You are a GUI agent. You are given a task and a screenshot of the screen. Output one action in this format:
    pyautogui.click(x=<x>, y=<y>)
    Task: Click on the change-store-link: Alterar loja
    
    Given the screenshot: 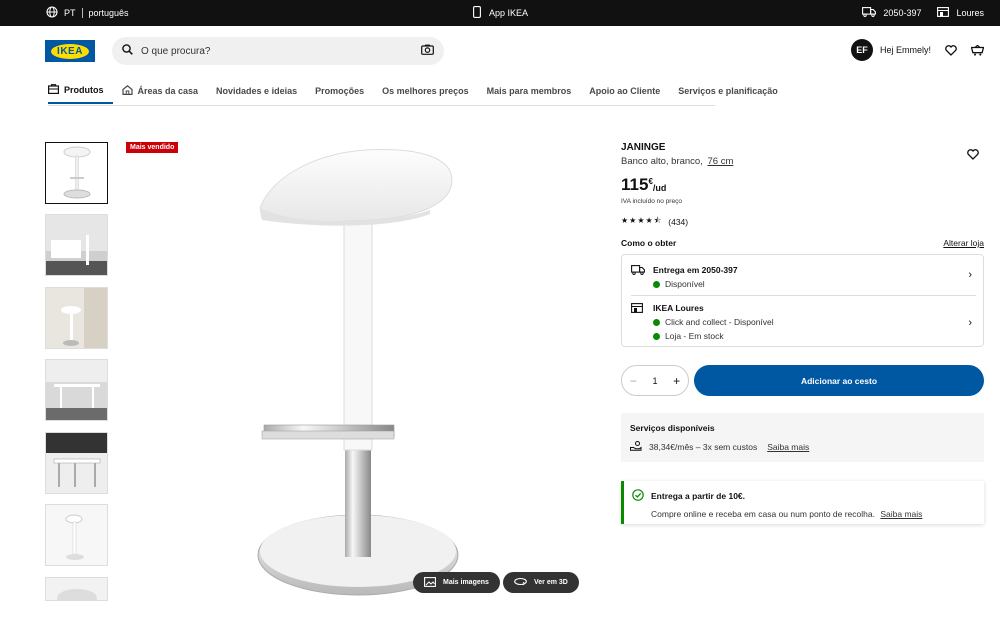 What is the action you would take?
    pyautogui.click(x=963, y=243)
    